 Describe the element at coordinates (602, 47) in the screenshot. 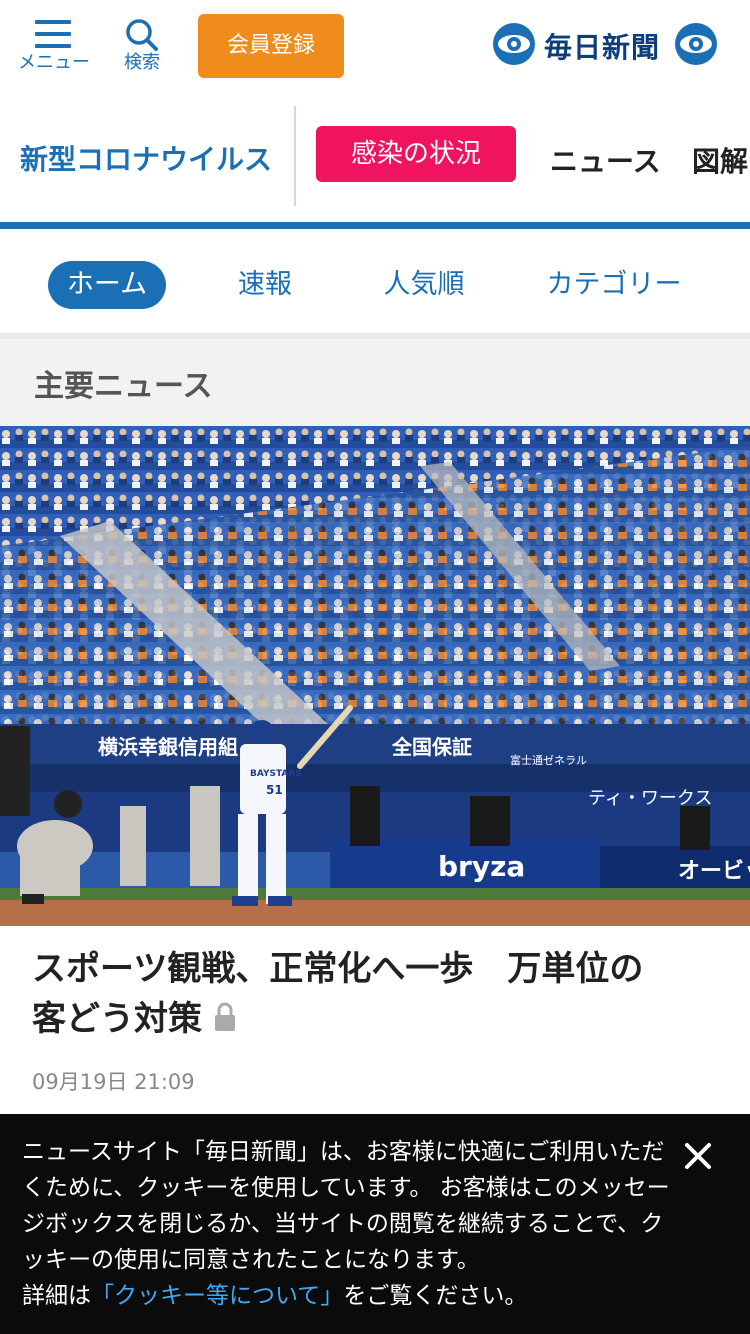

I see `logo-text: 毎日新聞` at that location.